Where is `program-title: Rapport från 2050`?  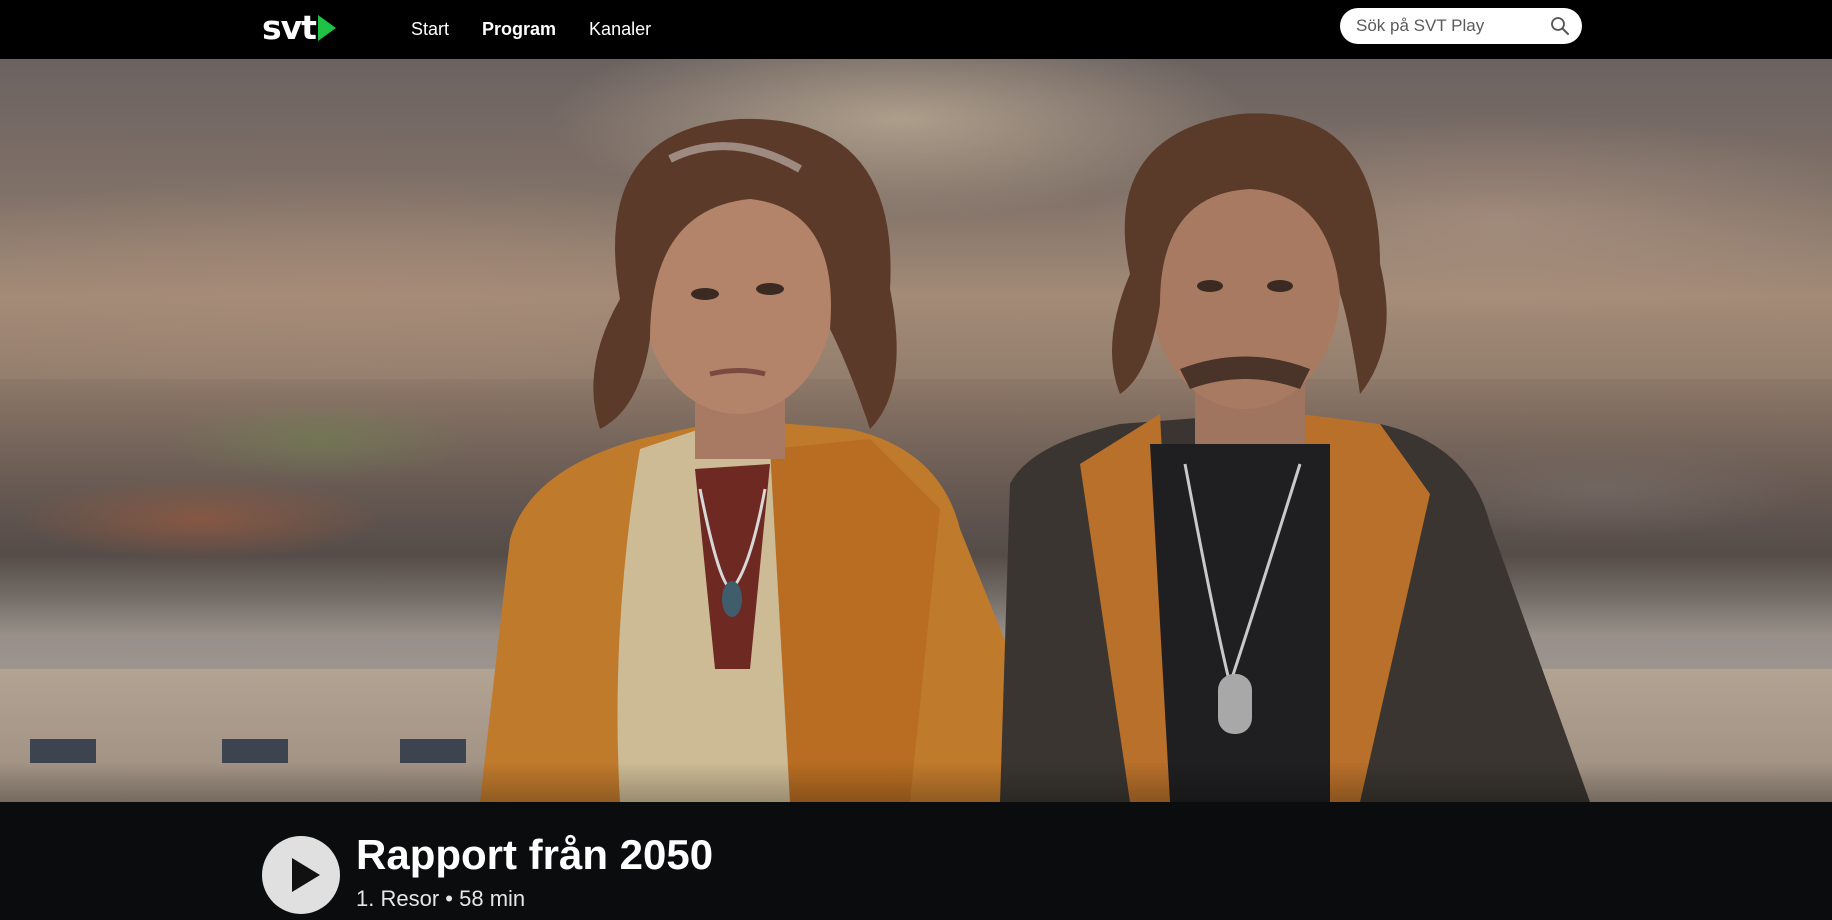 program-title: Rapport från 2050 is located at coordinates (534, 854).